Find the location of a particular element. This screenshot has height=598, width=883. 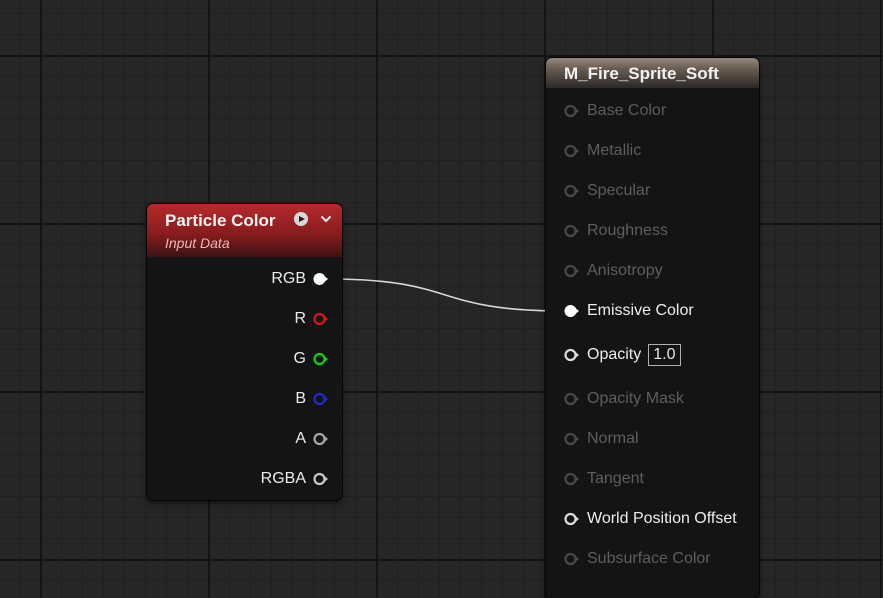

pin-label: A is located at coordinates (300, 438).